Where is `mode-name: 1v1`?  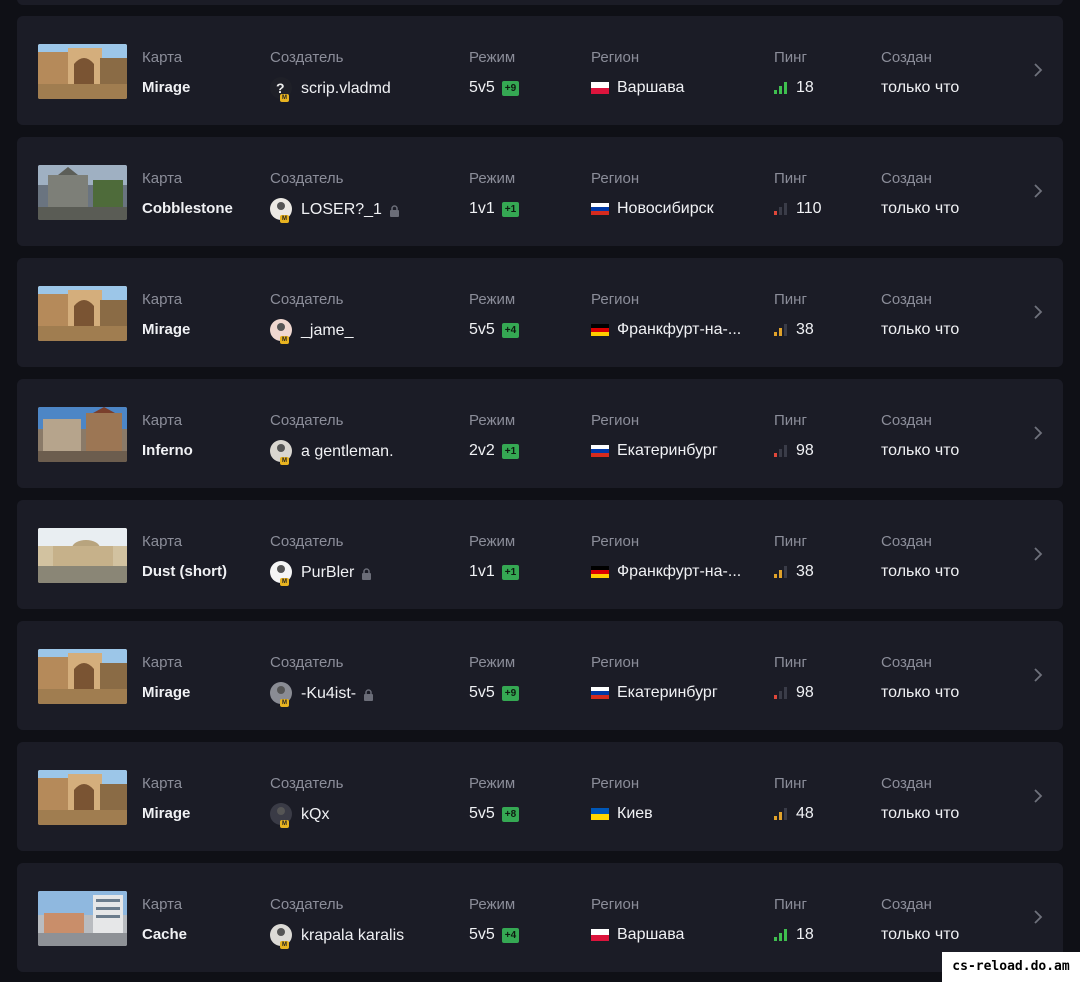 mode-name: 1v1 is located at coordinates (482, 208).